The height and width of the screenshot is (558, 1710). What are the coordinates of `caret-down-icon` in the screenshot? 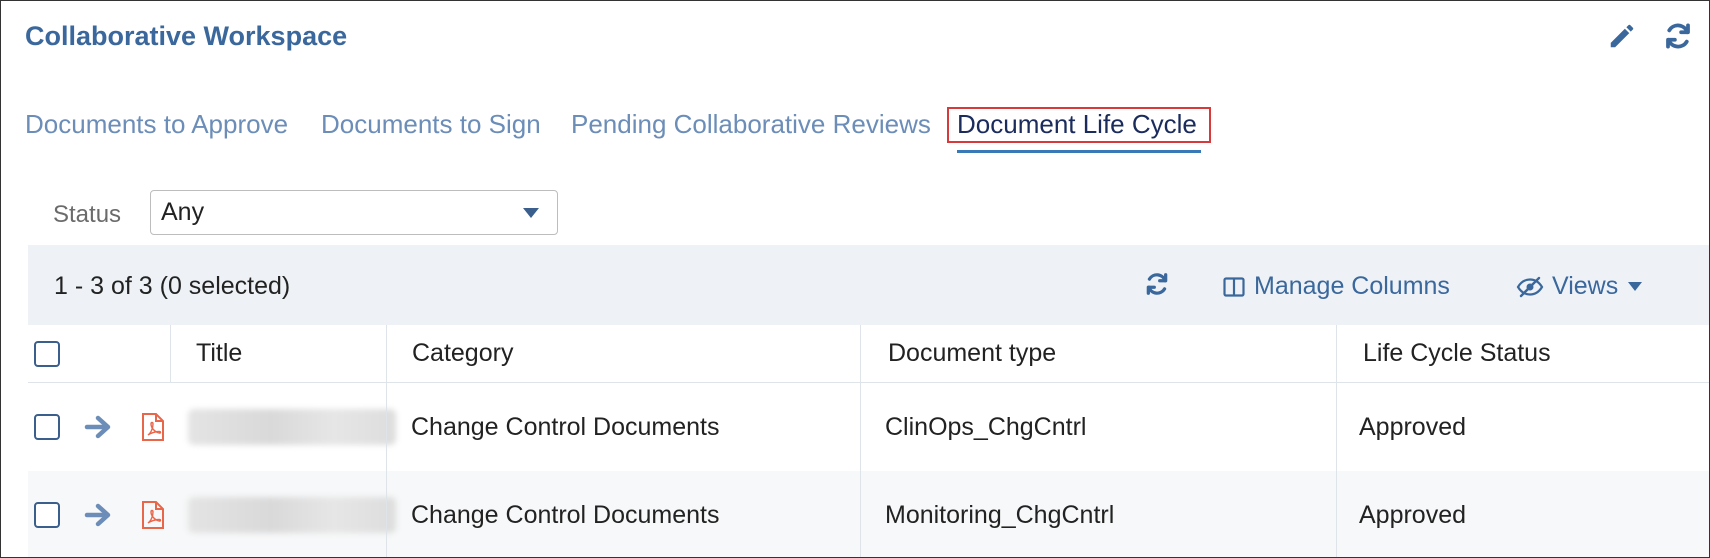 It's located at (1635, 286).